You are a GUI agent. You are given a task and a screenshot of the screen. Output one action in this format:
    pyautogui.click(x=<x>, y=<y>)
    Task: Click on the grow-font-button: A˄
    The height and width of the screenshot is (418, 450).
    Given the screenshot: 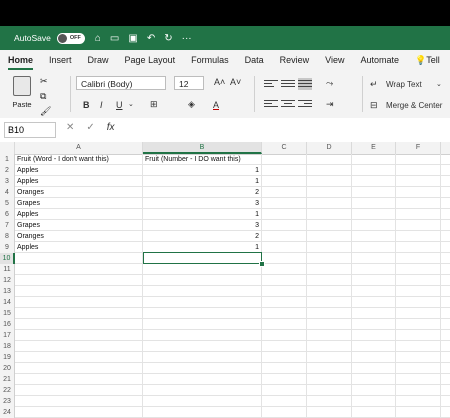 What is the action you would take?
    pyautogui.click(x=219, y=82)
    